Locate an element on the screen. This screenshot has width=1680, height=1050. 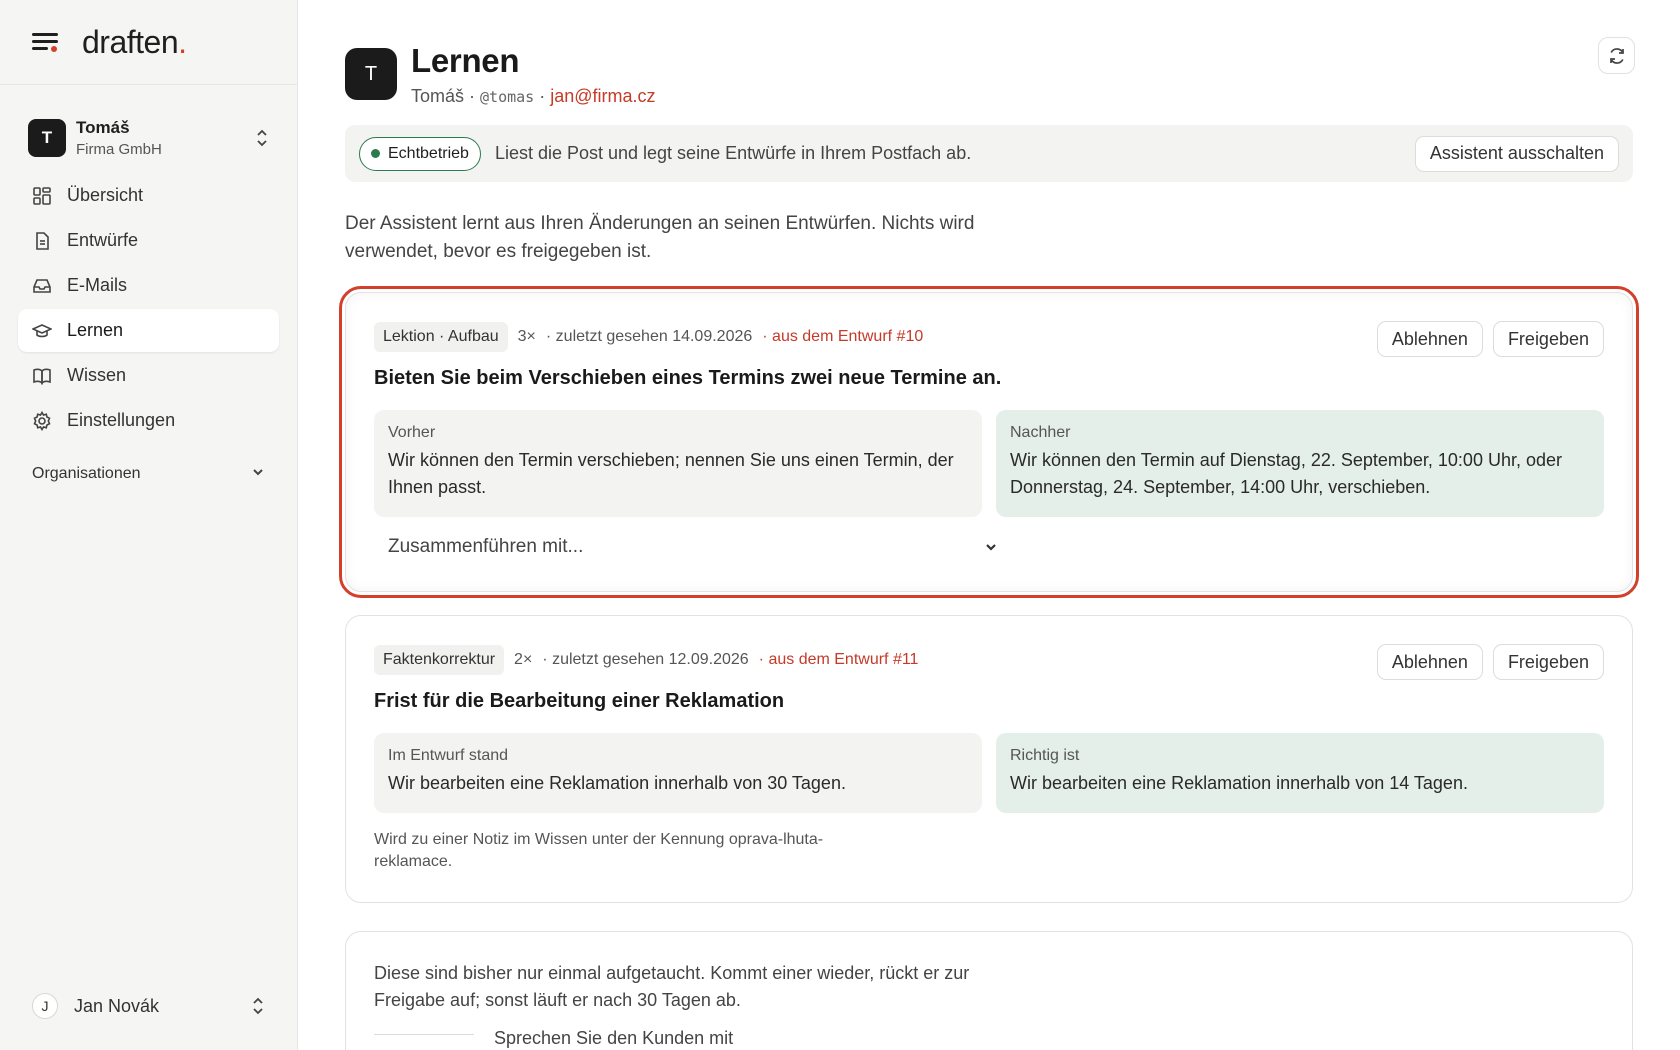
sidebar-item-label: E-Mails is located at coordinates (97, 285).